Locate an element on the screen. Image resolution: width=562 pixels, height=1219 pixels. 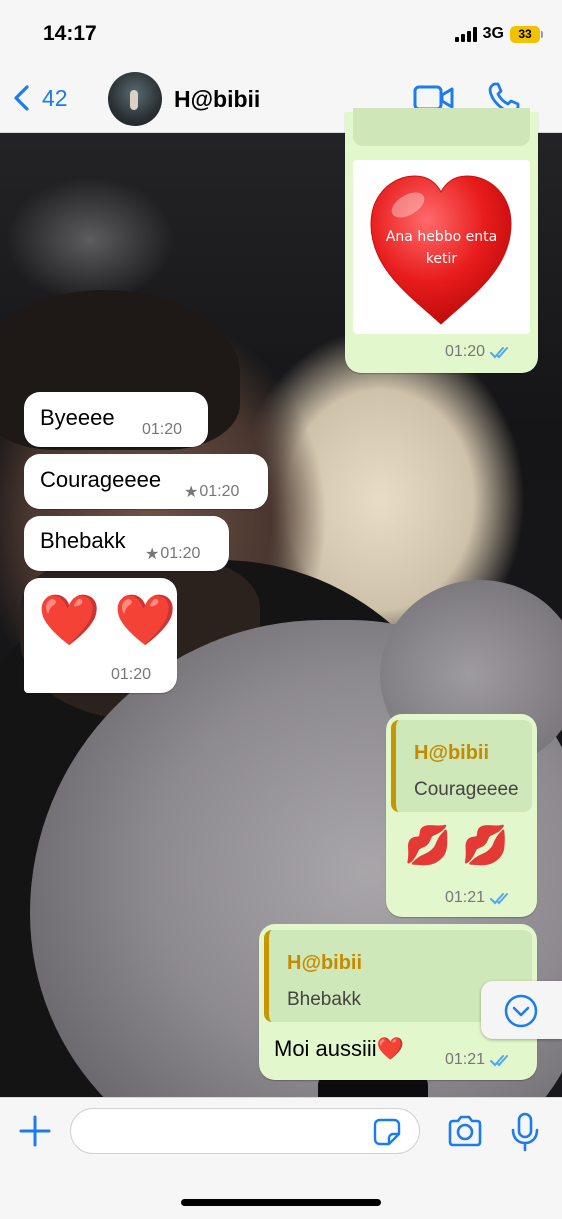
sticker-icon is located at coordinates (387, 1132).